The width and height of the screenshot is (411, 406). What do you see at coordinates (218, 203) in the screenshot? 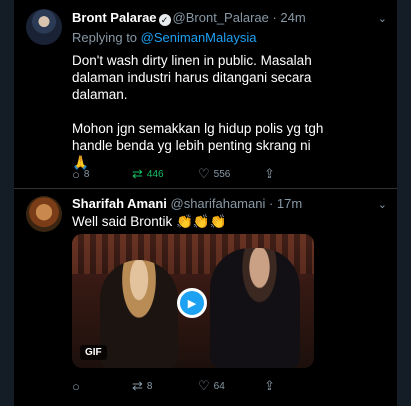
I see `author-handle: @sharifahamani` at bounding box center [218, 203].